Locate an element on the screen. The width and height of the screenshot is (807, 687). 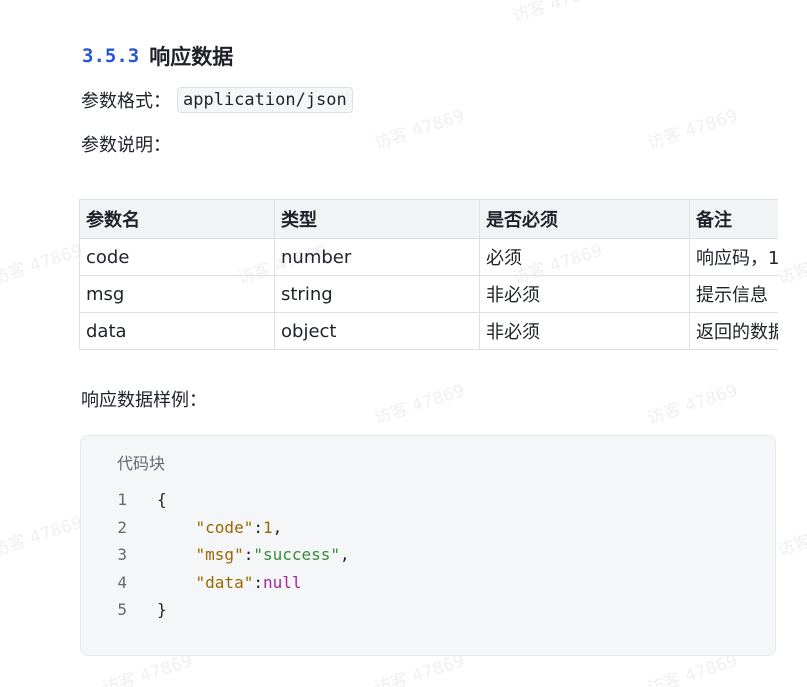
code-token-number: 1 is located at coordinates (267, 527).